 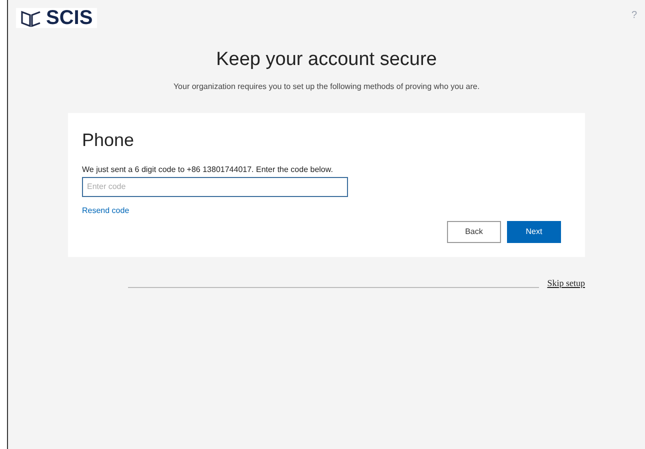 What do you see at coordinates (31, 18) in the screenshot?
I see `book-icon` at bounding box center [31, 18].